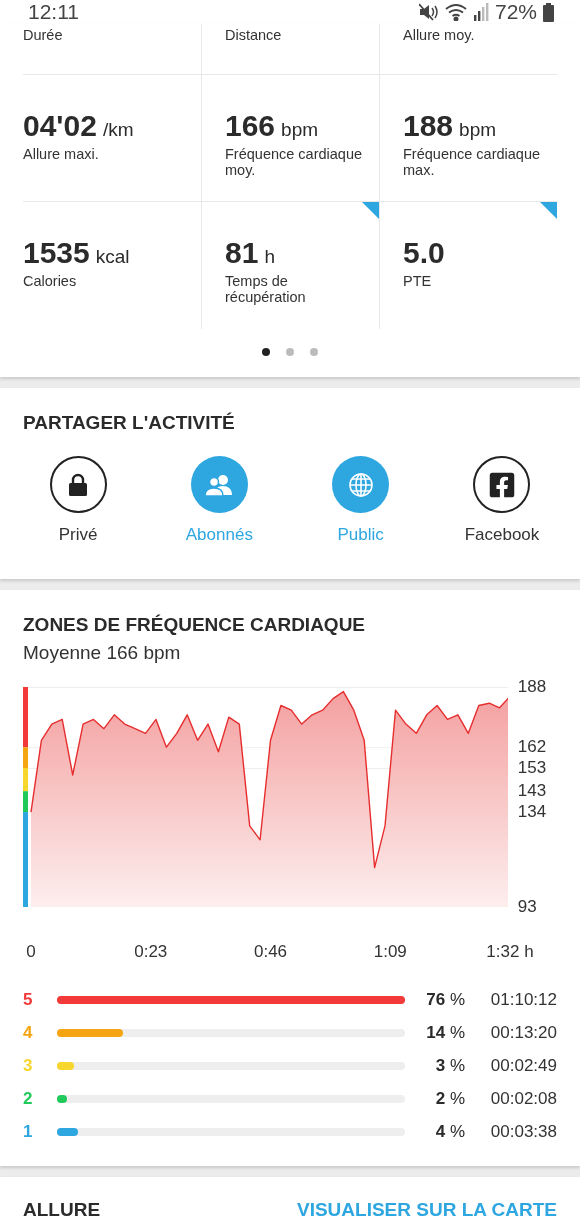 The image size is (580, 1224). I want to click on stat-value: 166, so click(250, 126).